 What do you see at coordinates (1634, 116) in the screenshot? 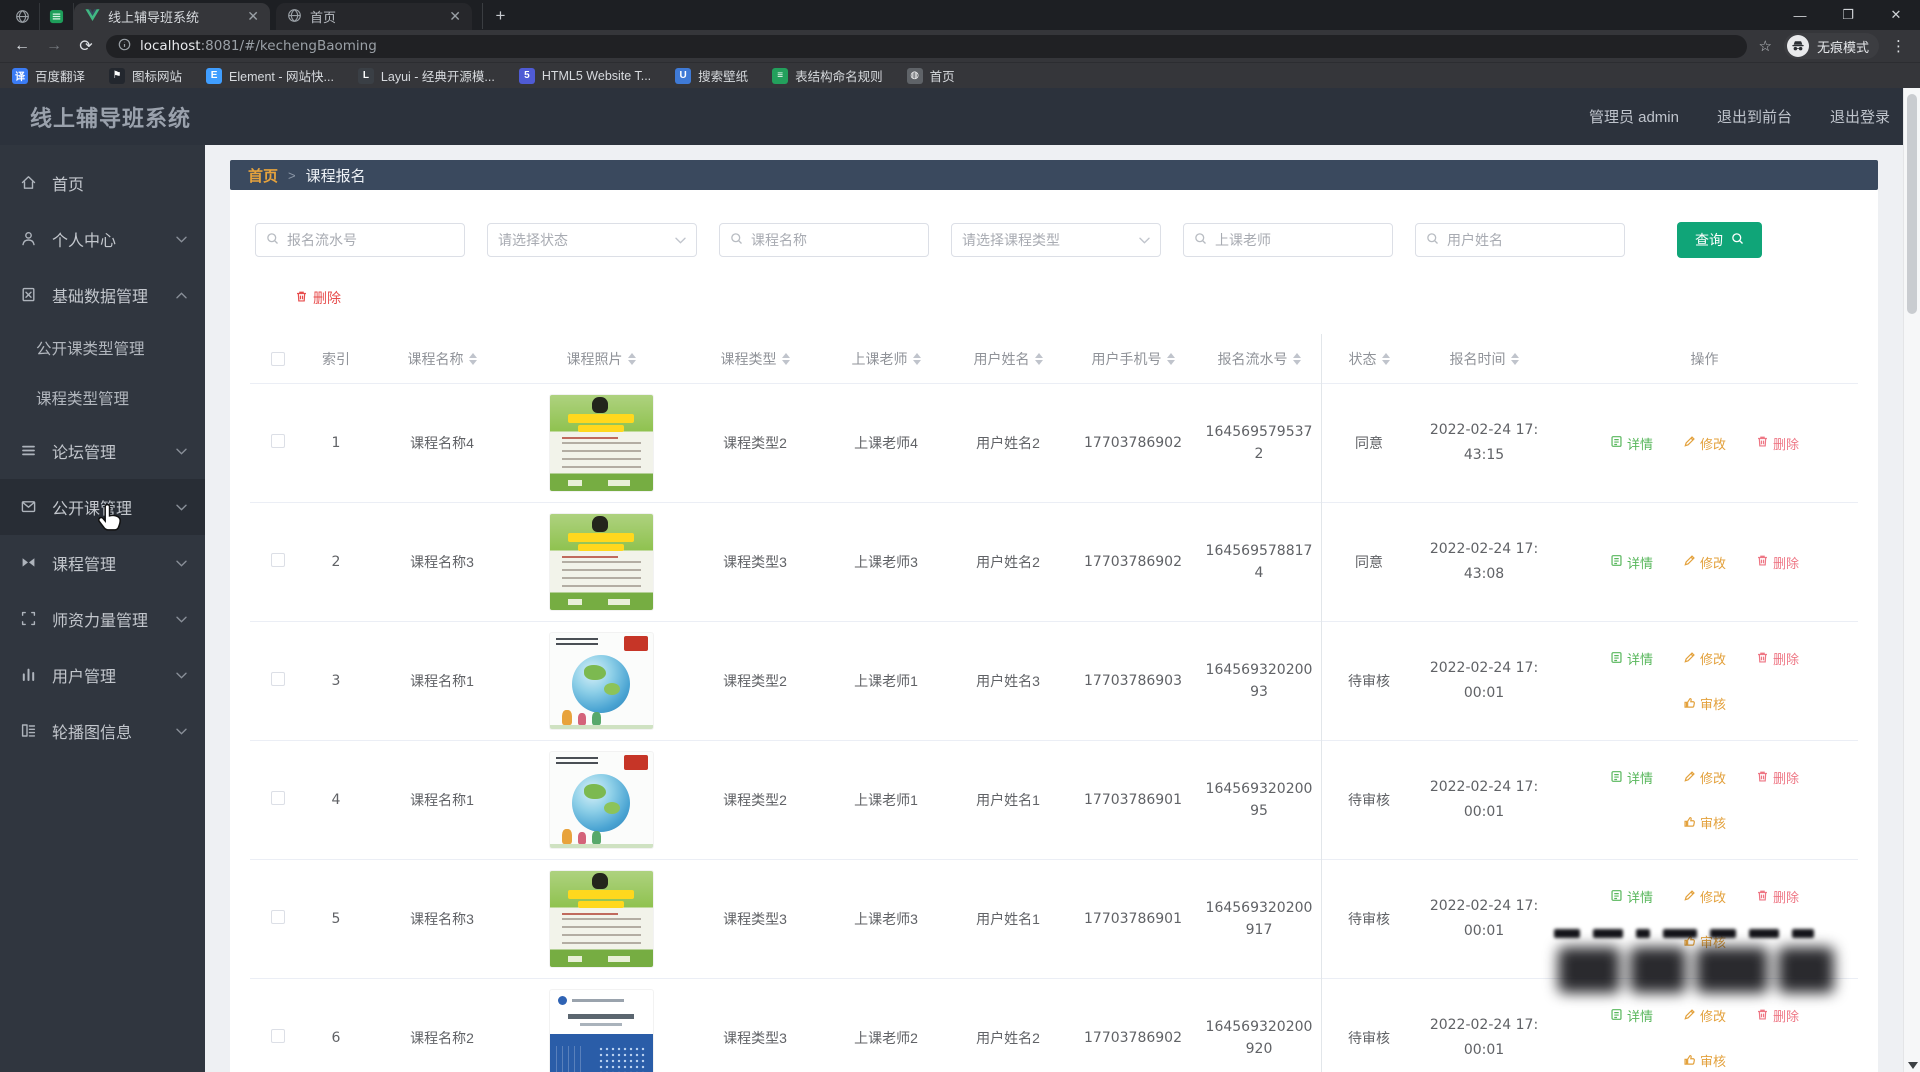
I see `admin-user-link: 管理员 admin` at bounding box center [1634, 116].